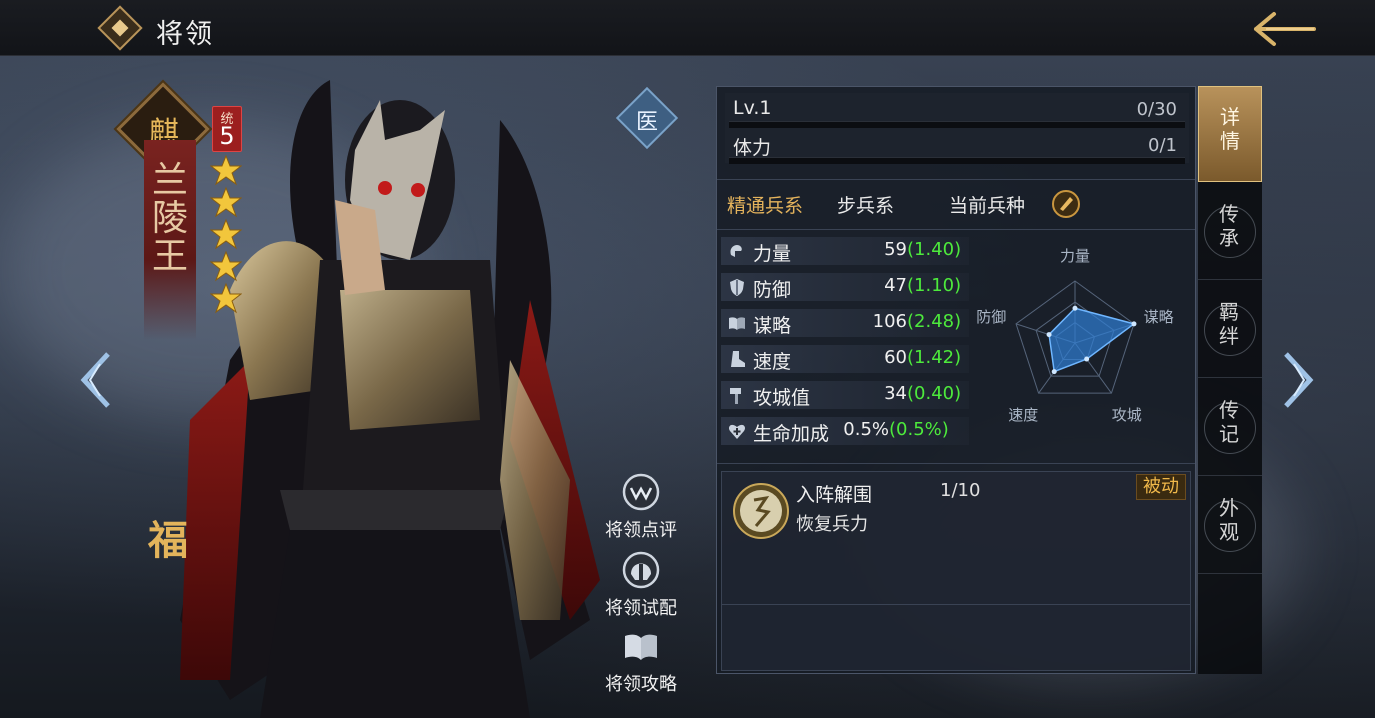 This screenshot has width=1375, height=718. What do you see at coordinates (832, 524) in the screenshot?
I see `skill-description: 恢复兵力` at bounding box center [832, 524].